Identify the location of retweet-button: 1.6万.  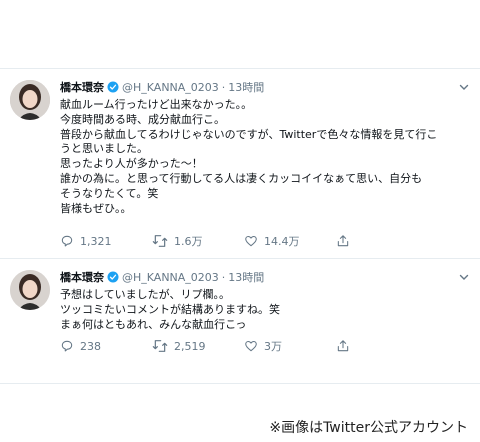
(198, 241).